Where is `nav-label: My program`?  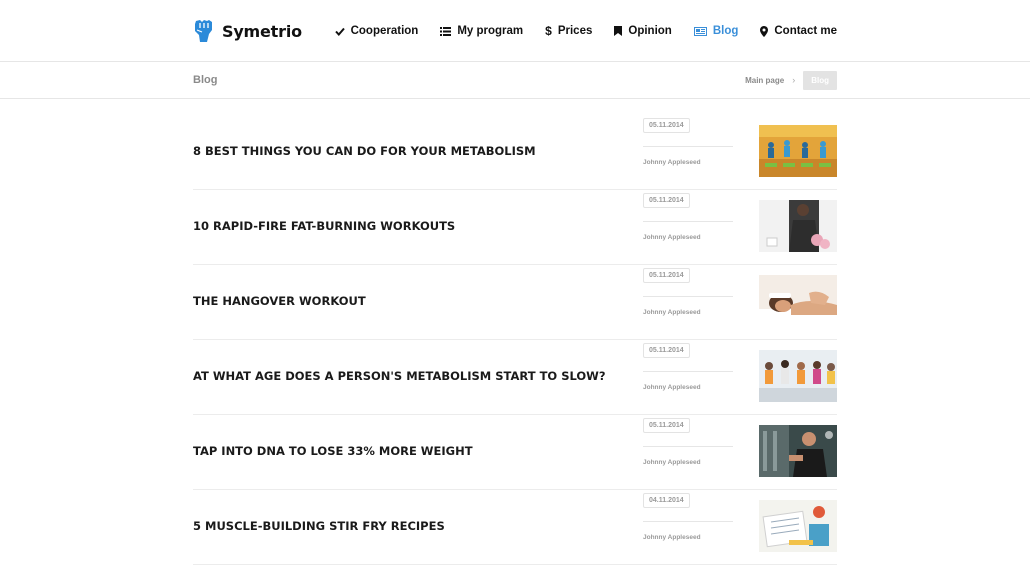
nav-label: My program is located at coordinates (490, 31).